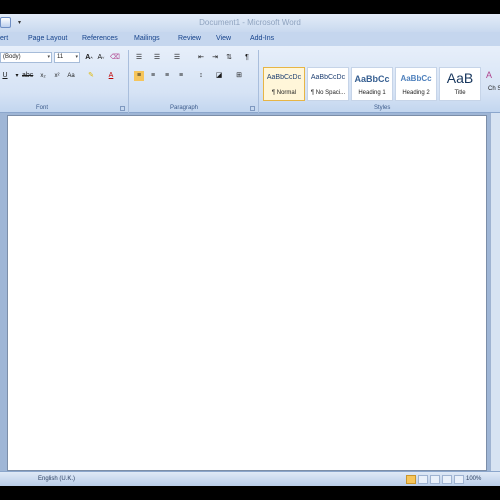 This screenshot has height=500, width=500. Describe the element at coordinates (416, 93) in the screenshot. I see `style-name: Heading 2` at that location.